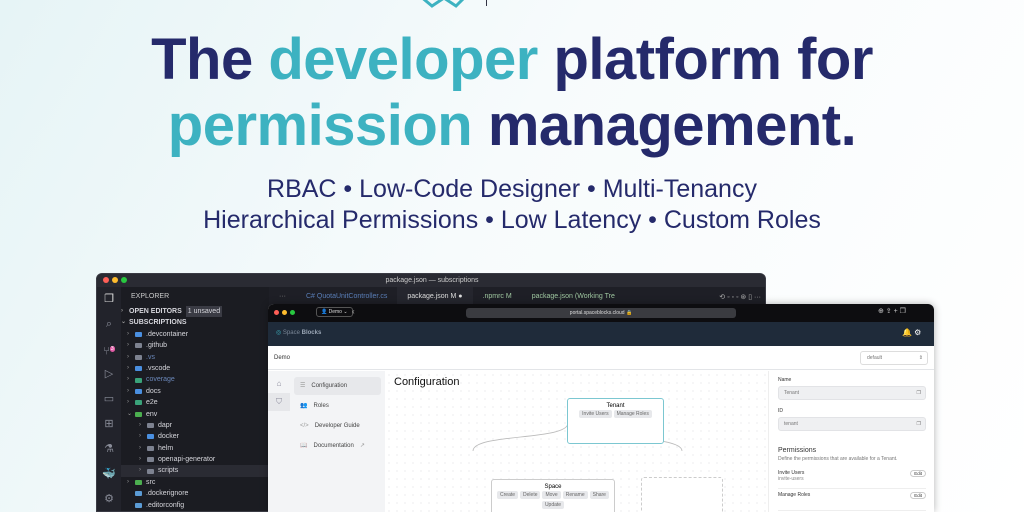  What do you see at coordinates (852, 424) in the screenshot?
I see `id-field: tenant ❐` at bounding box center [852, 424].